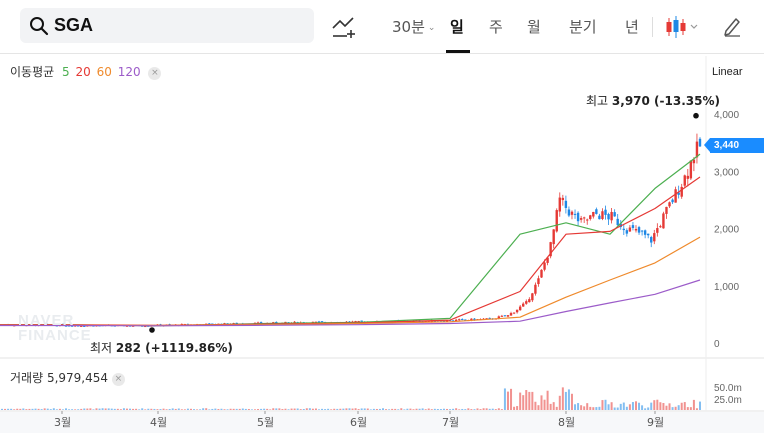  Describe the element at coordinates (129, 72) in the screenshot. I see `ma-120: 120` at that location.